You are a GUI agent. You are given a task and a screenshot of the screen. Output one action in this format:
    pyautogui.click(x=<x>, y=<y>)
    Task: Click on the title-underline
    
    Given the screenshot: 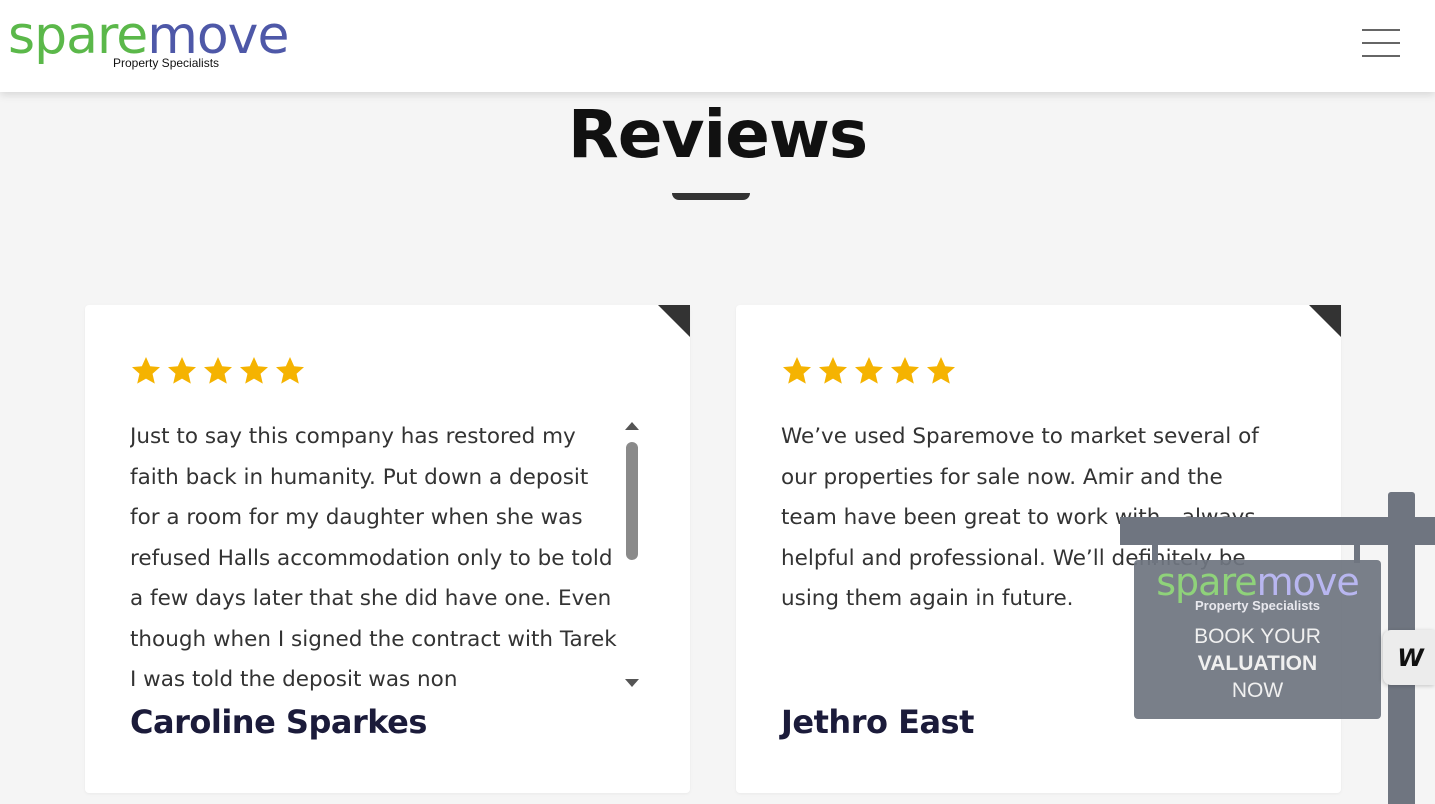 What is the action you would take?
    pyautogui.click(x=711, y=196)
    